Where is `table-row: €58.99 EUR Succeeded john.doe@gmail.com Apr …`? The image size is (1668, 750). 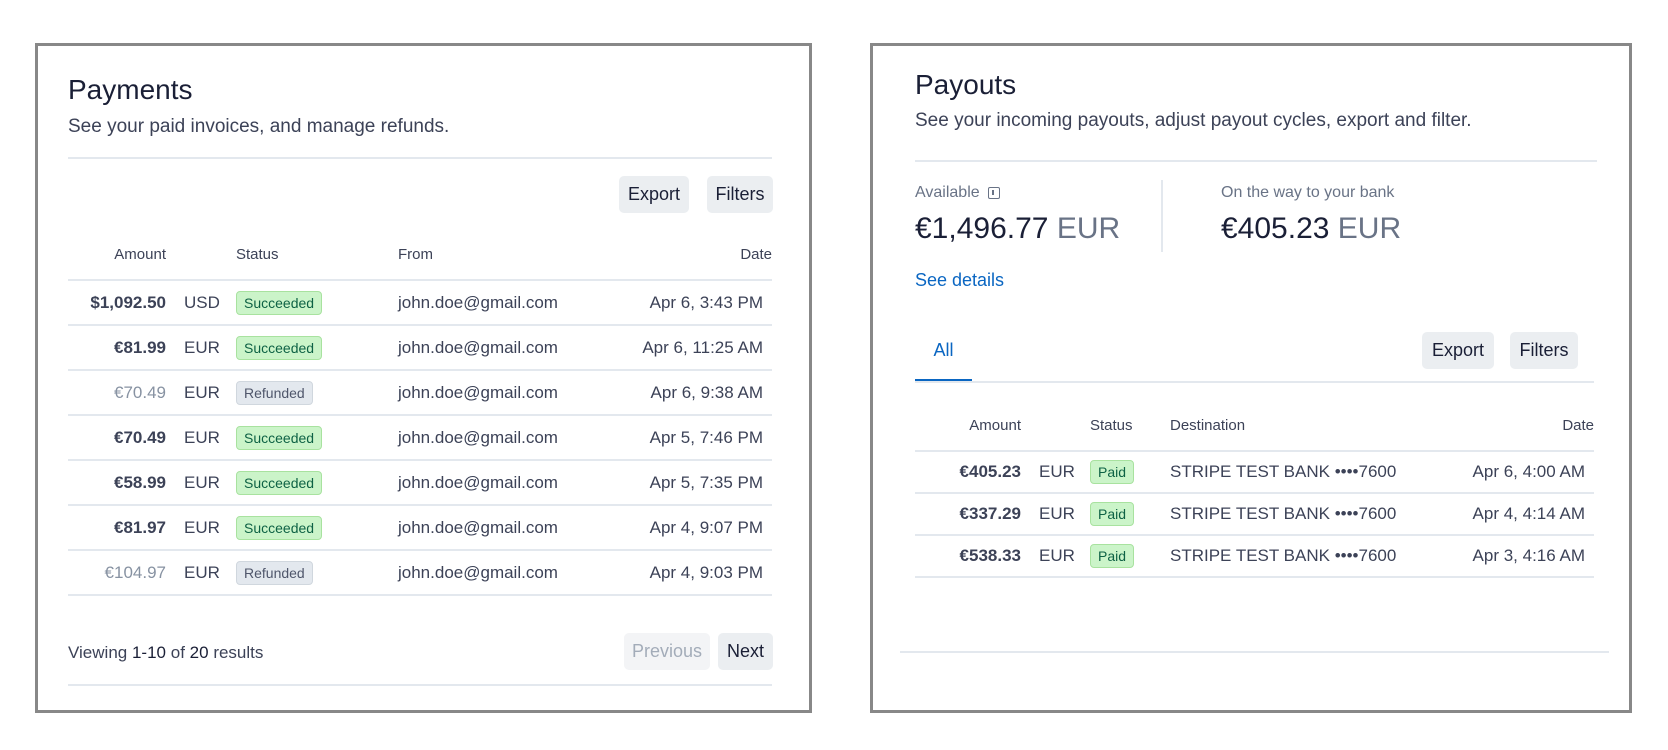 table-row: €58.99 EUR Succeeded john.doe@gmail.com Apr … is located at coordinates (420, 483).